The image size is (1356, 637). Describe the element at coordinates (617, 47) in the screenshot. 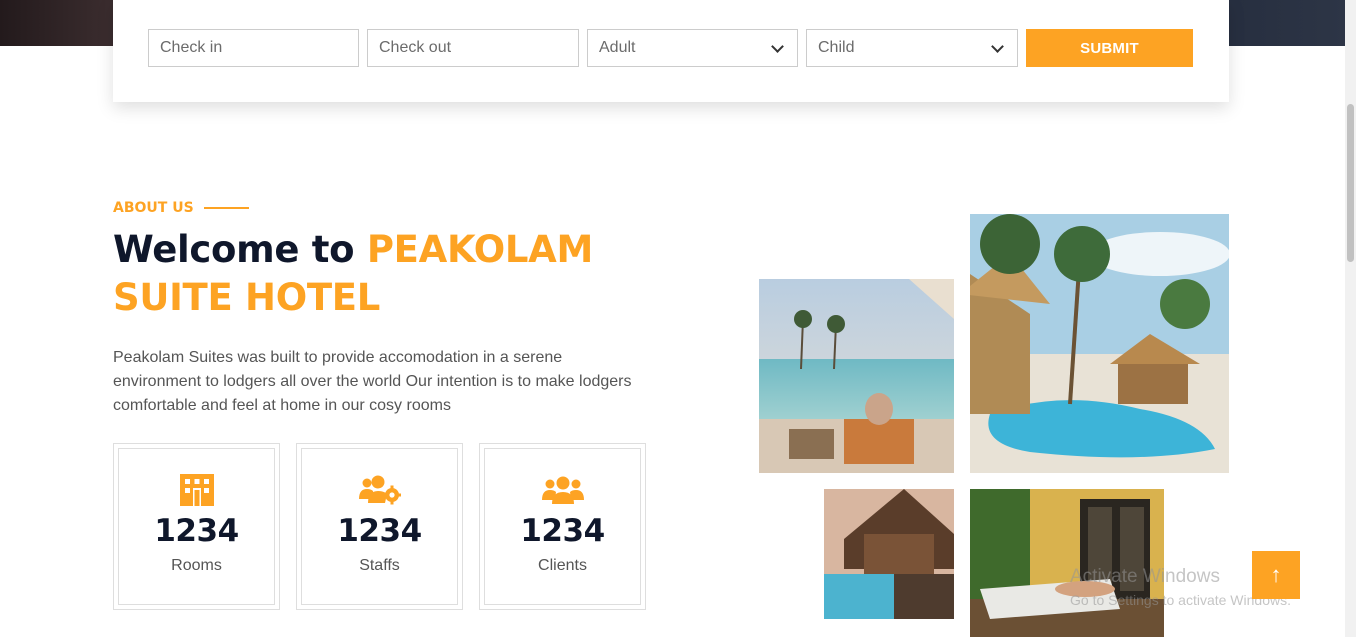

I see `adult-select-value: Adult` at that location.